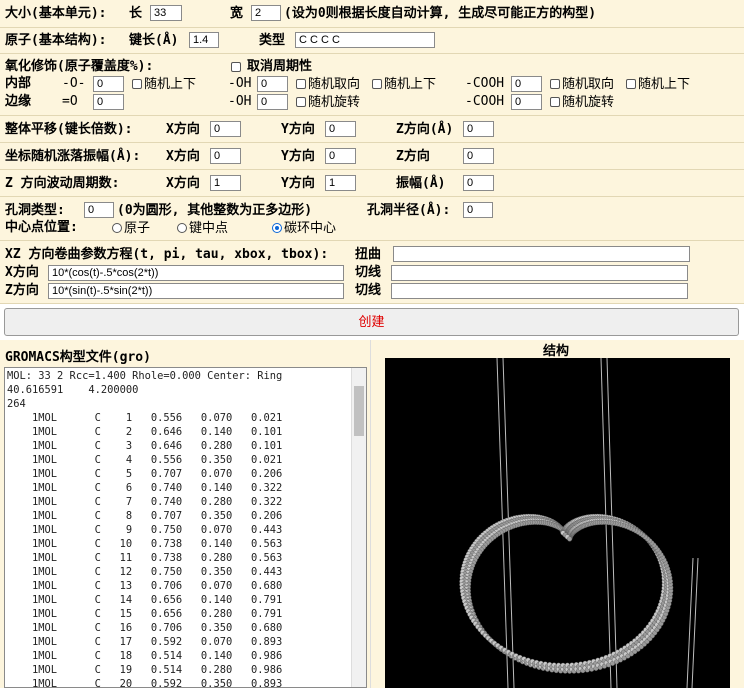  I want to click on translate-y-label: Y方向, so click(298, 129).